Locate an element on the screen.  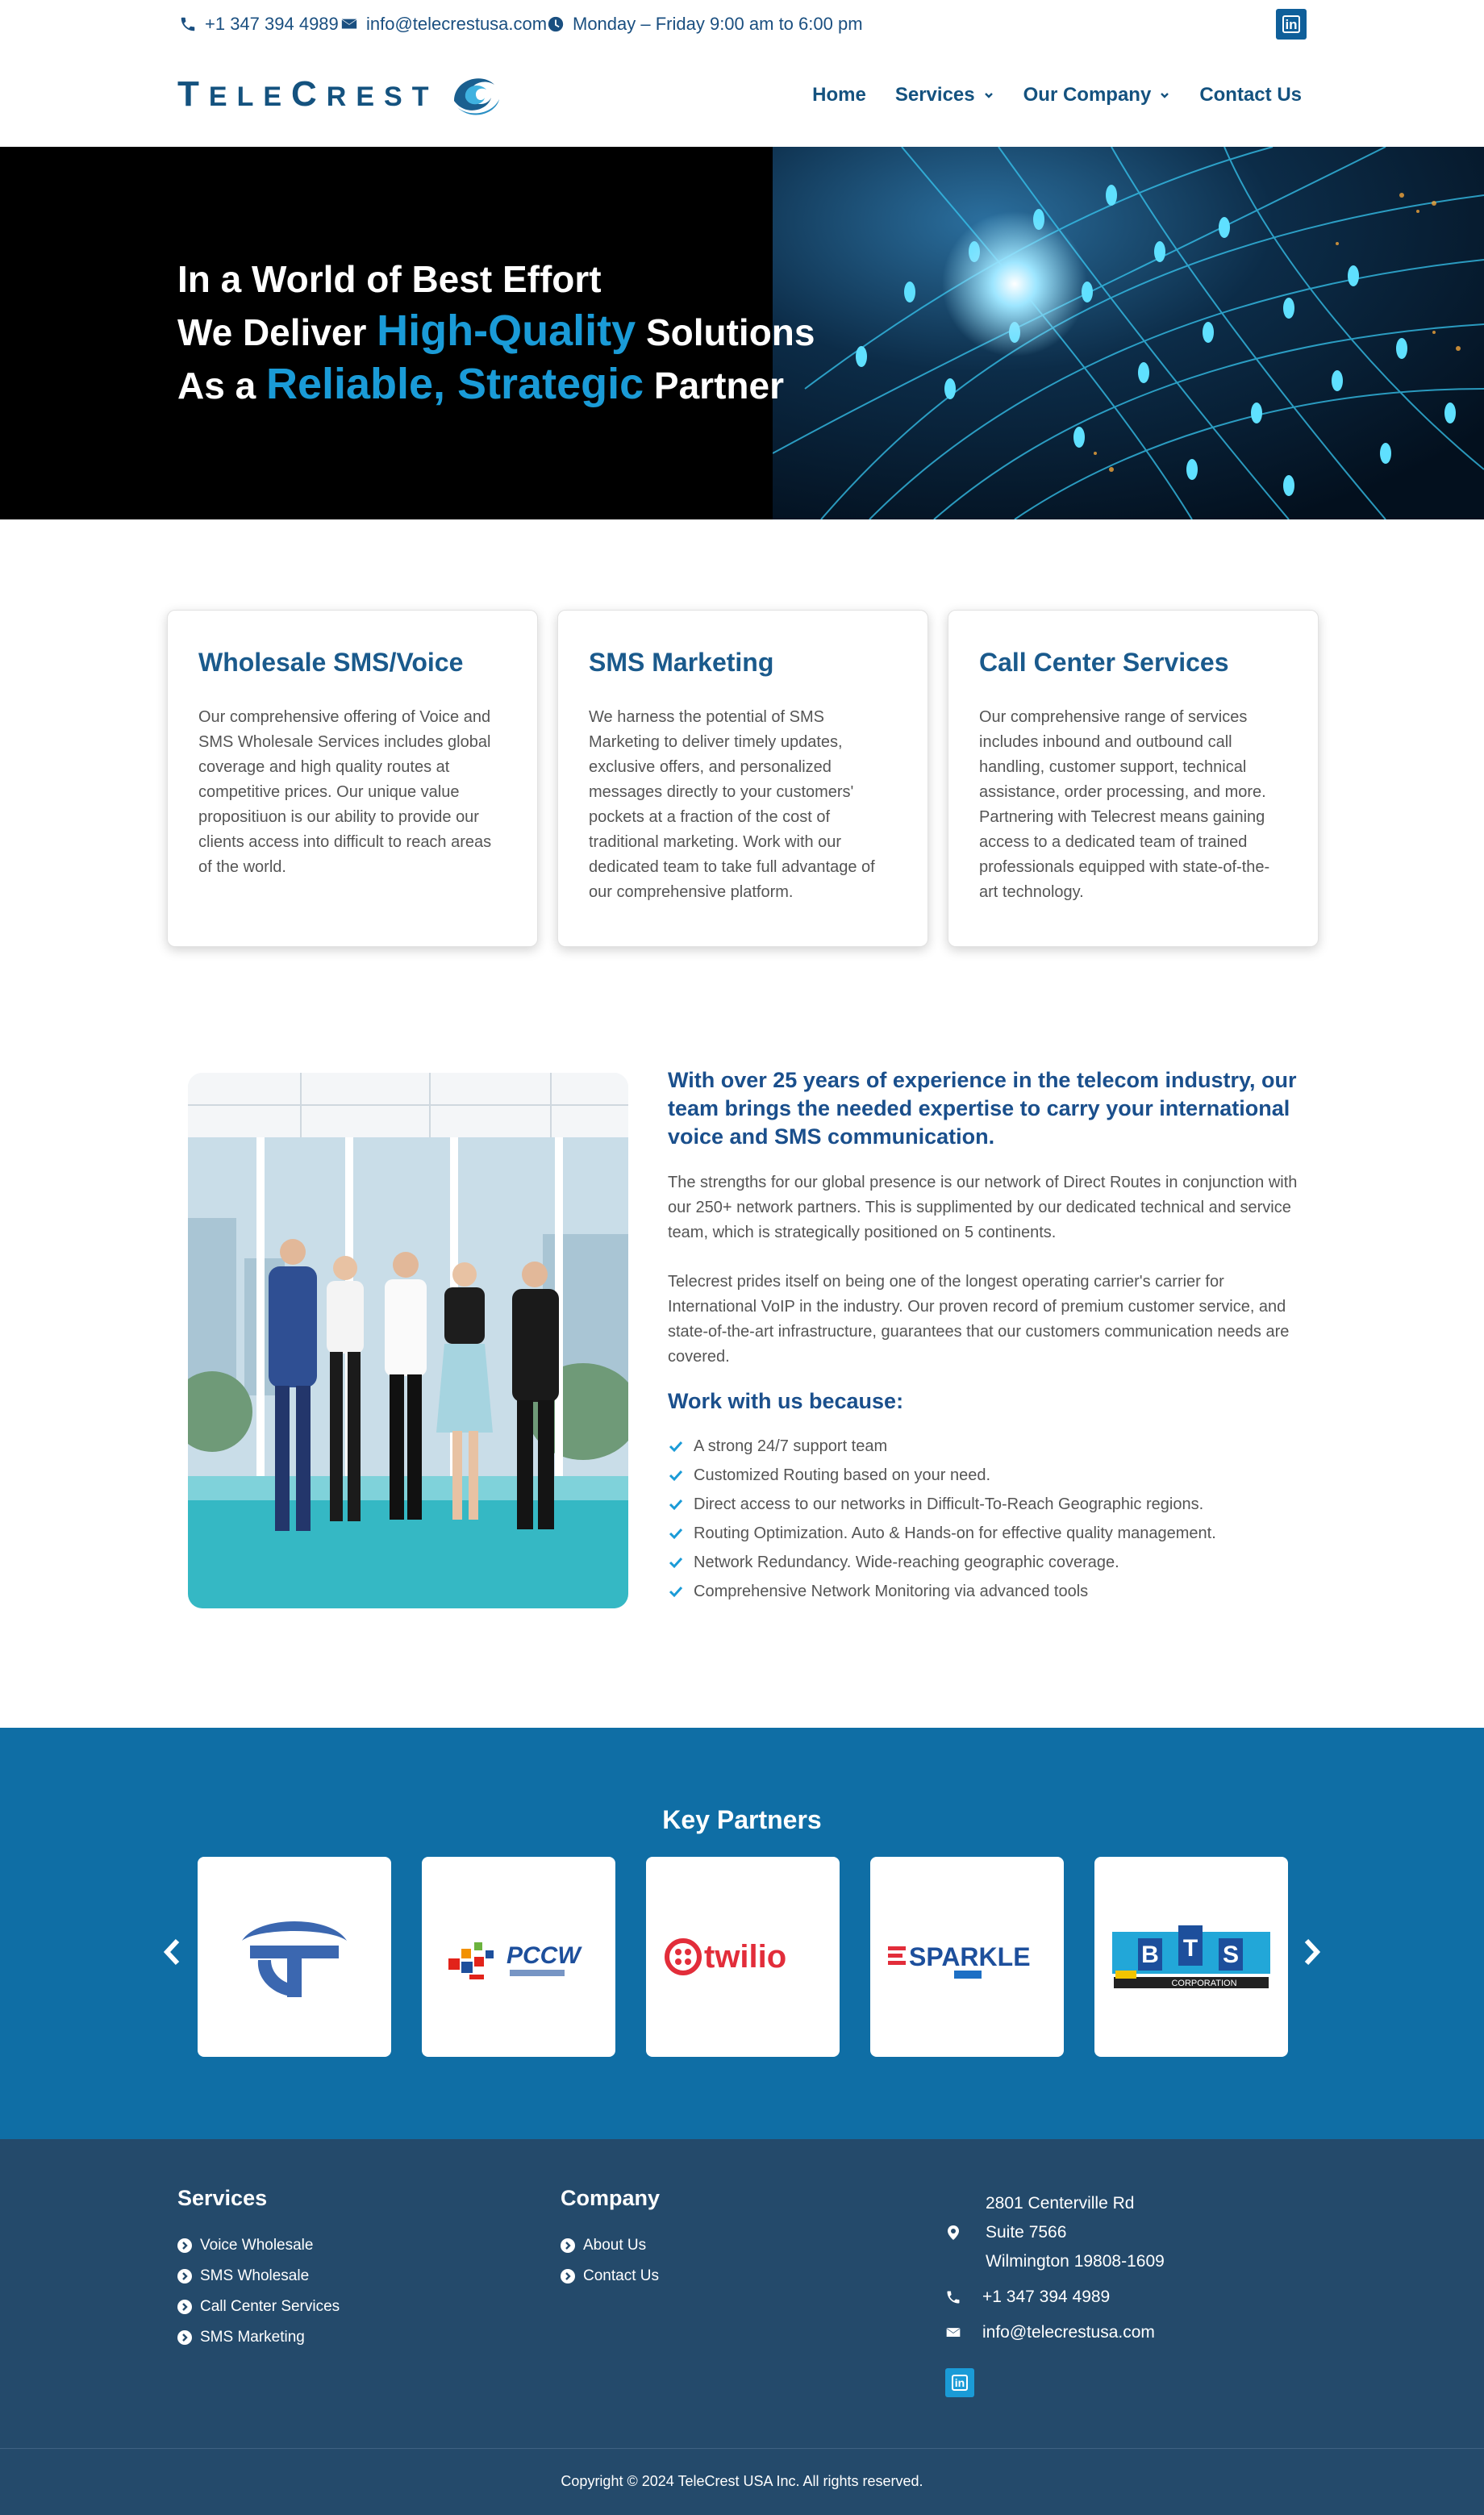
twilio-logo-icon: twilio is located at coordinates (725, 1956).